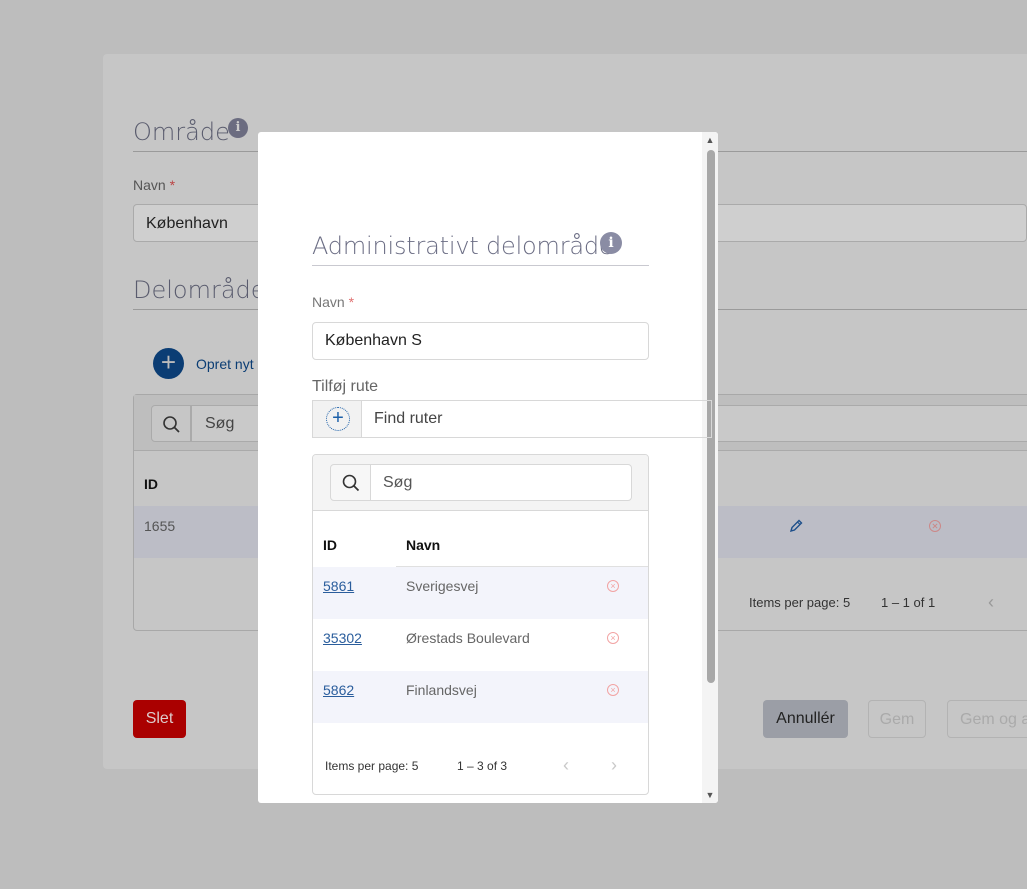 The image size is (1027, 889). What do you see at coordinates (710, 795) in the screenshot?
I see `scroll-down-icon: ▼` at bounding box center [710, 795].